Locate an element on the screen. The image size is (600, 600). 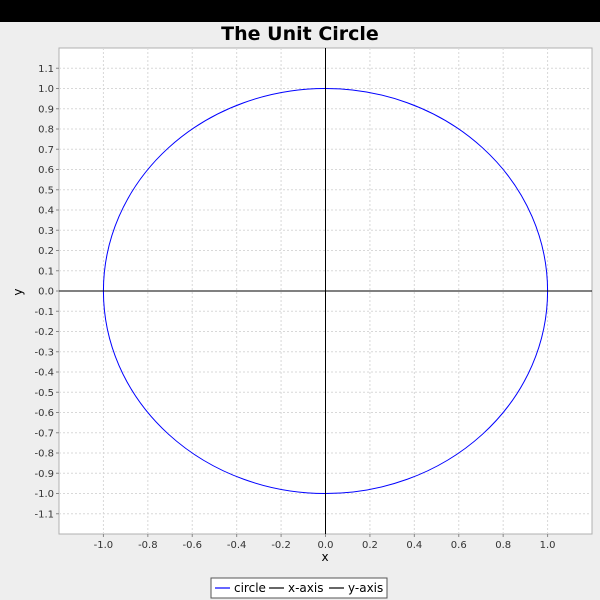
y-tick-label: 0.4 is located at coordinates (46, 211).